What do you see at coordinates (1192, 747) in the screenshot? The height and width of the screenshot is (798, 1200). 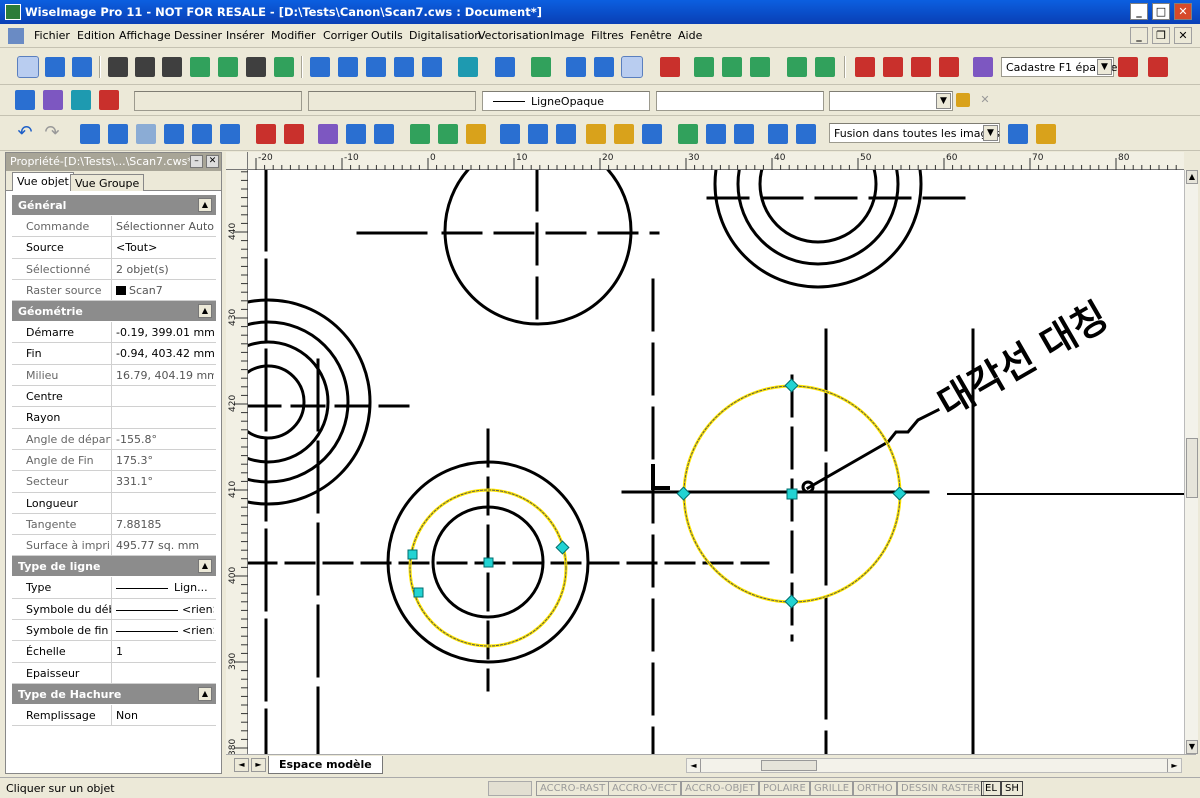 I see `scroll-down-button: ▼` at bounding box center [1192, 747].